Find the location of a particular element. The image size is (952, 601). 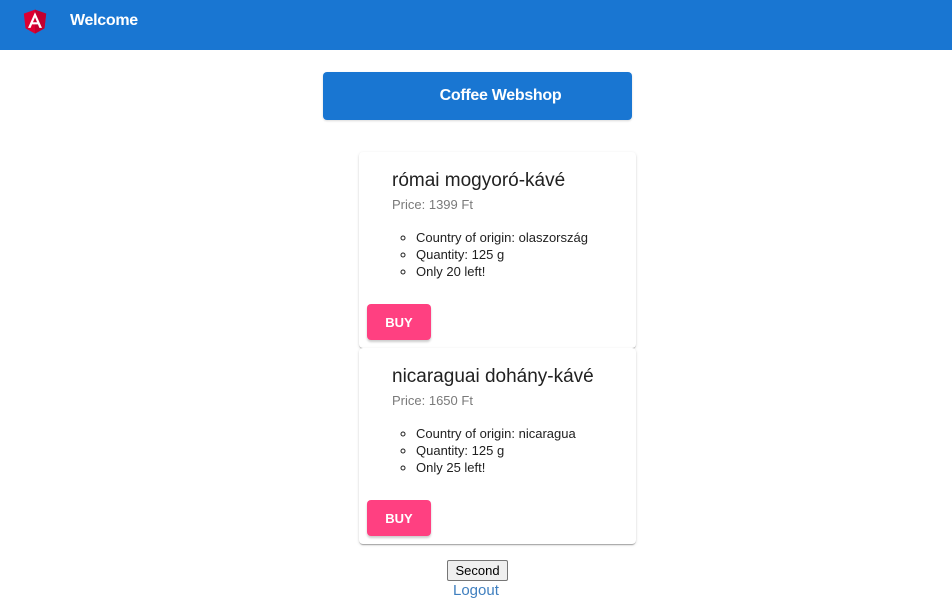

product-stock: Only 20 left! is located at coordinates (502, 271).